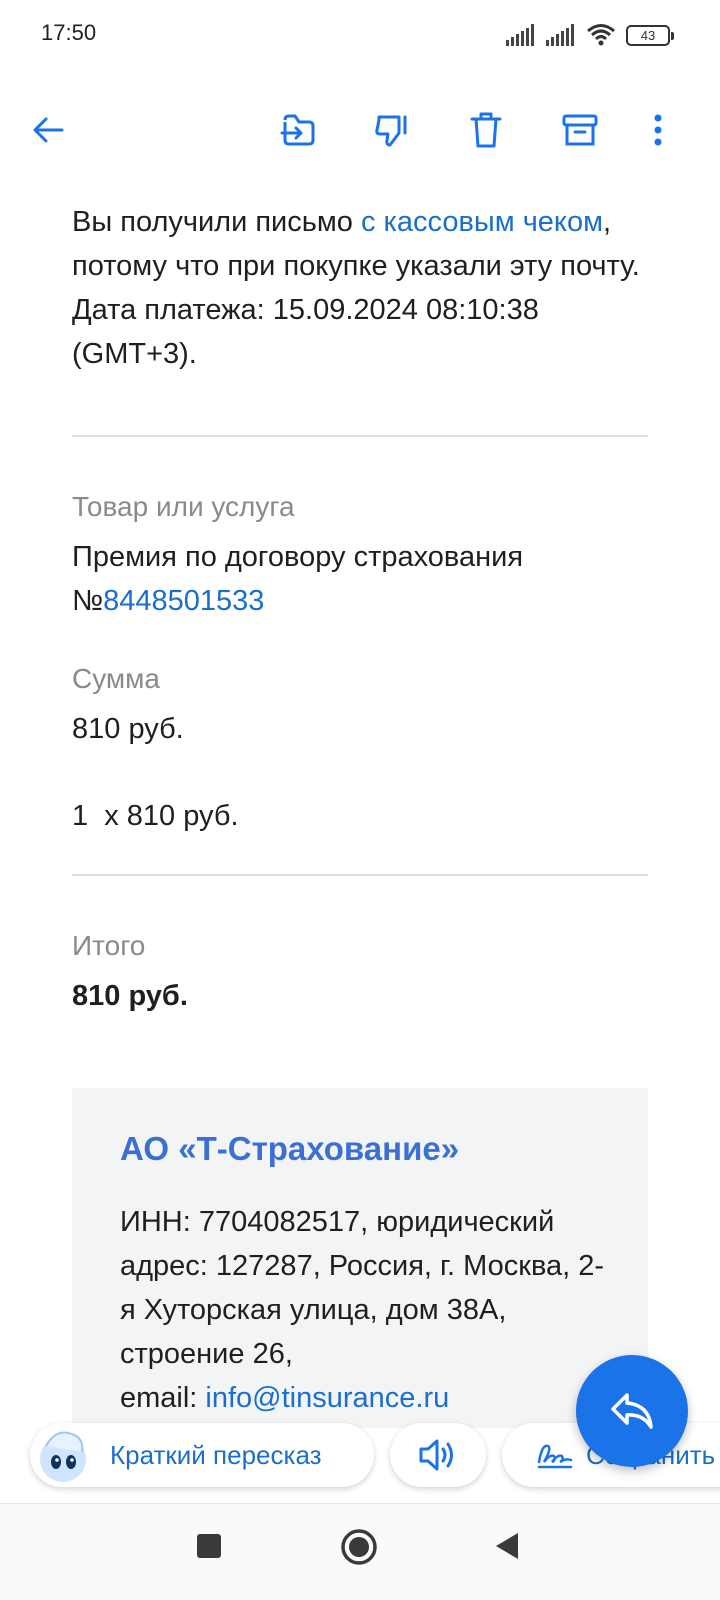 The width and height of the screenshot is (720, 1600). Describe the element at coordinates (360, 130) in the screenshot. I see `email-toolbar` at that location.